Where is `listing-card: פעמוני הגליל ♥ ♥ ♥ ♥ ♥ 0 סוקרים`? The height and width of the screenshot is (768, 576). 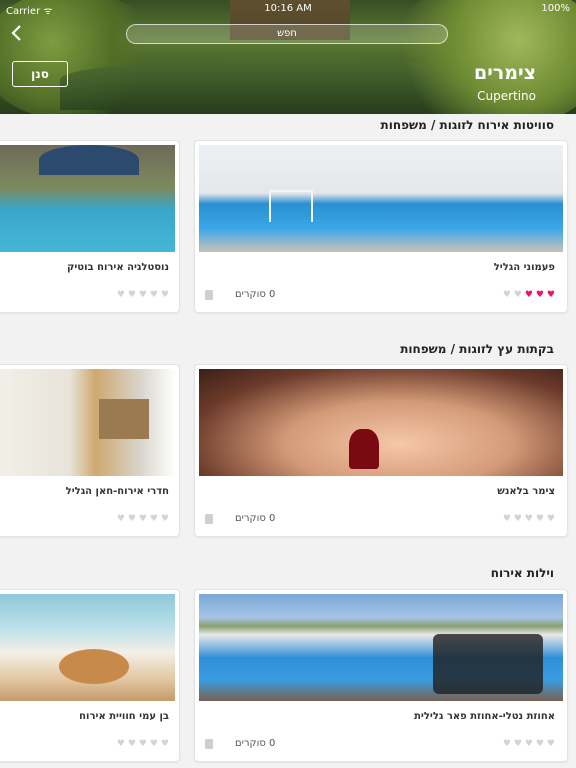 listing-card: פעמוני הגליל ♥ ♥ ♥ ♥ ♥ 0 סוקרים is located at coordinates (381, 226).